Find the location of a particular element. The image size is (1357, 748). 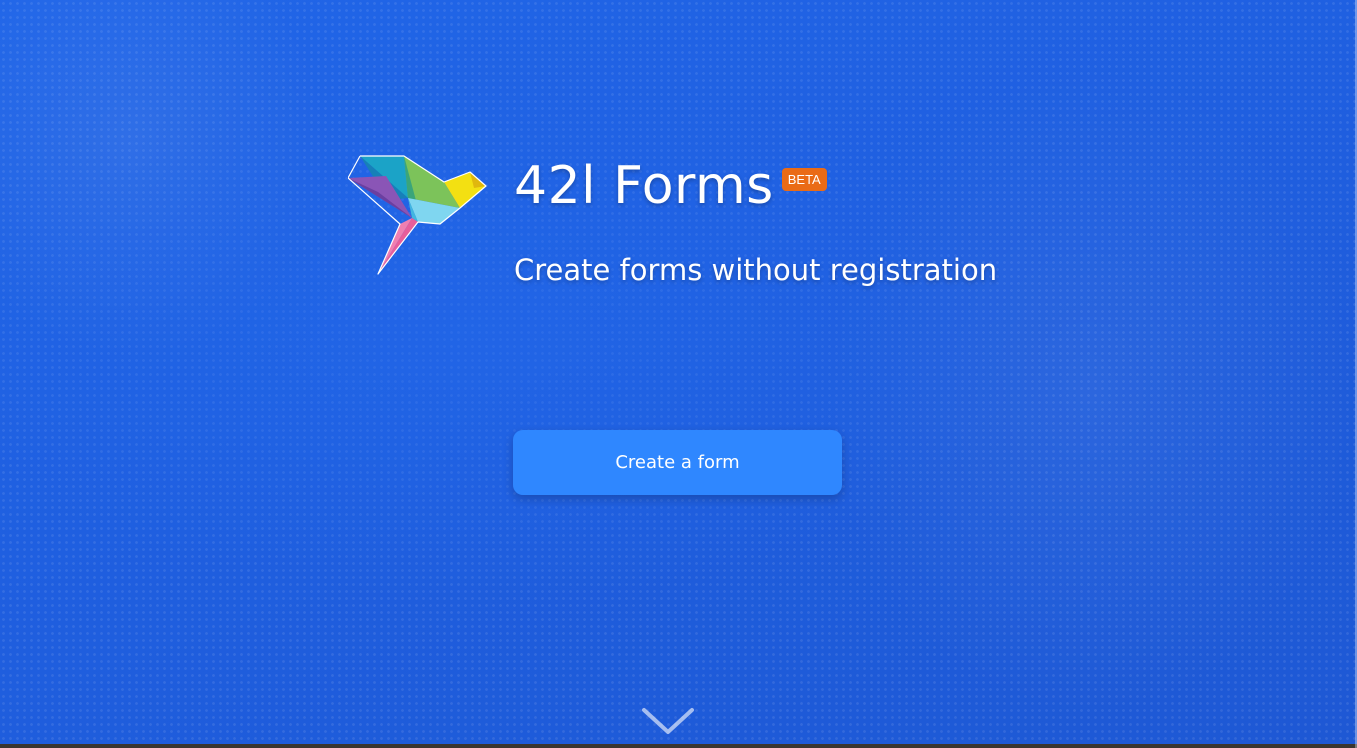

create-form-button: Create a form is located at coordinates (677, 462).